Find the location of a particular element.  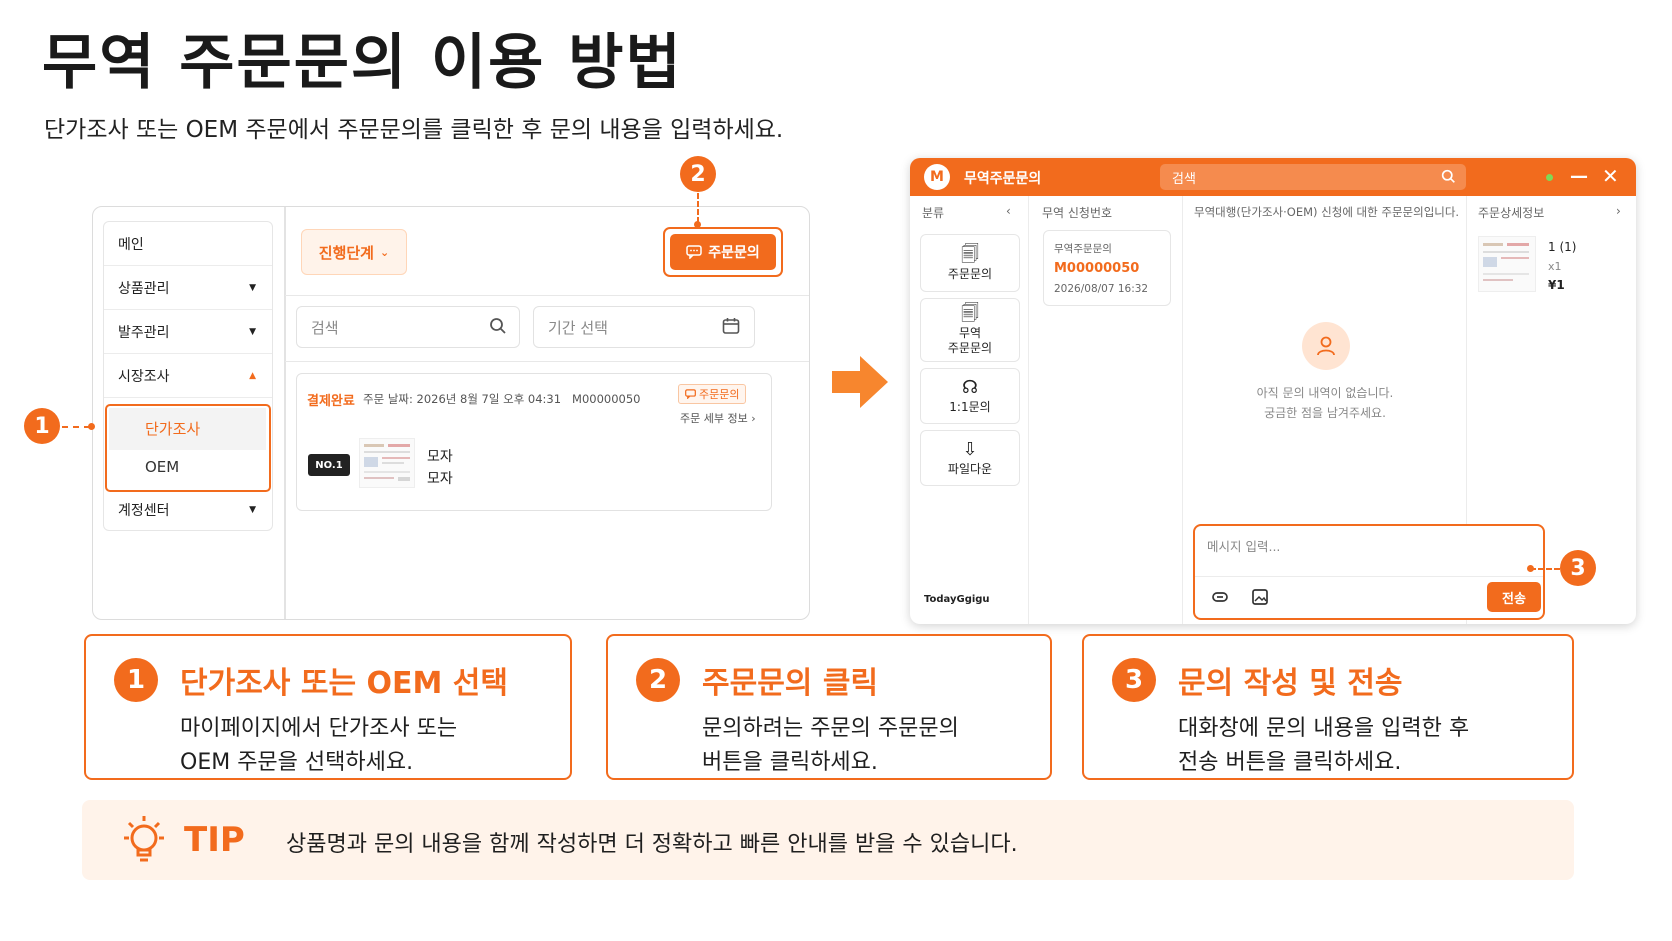

send-button: 전송 is located at coordinates (1514, 597).